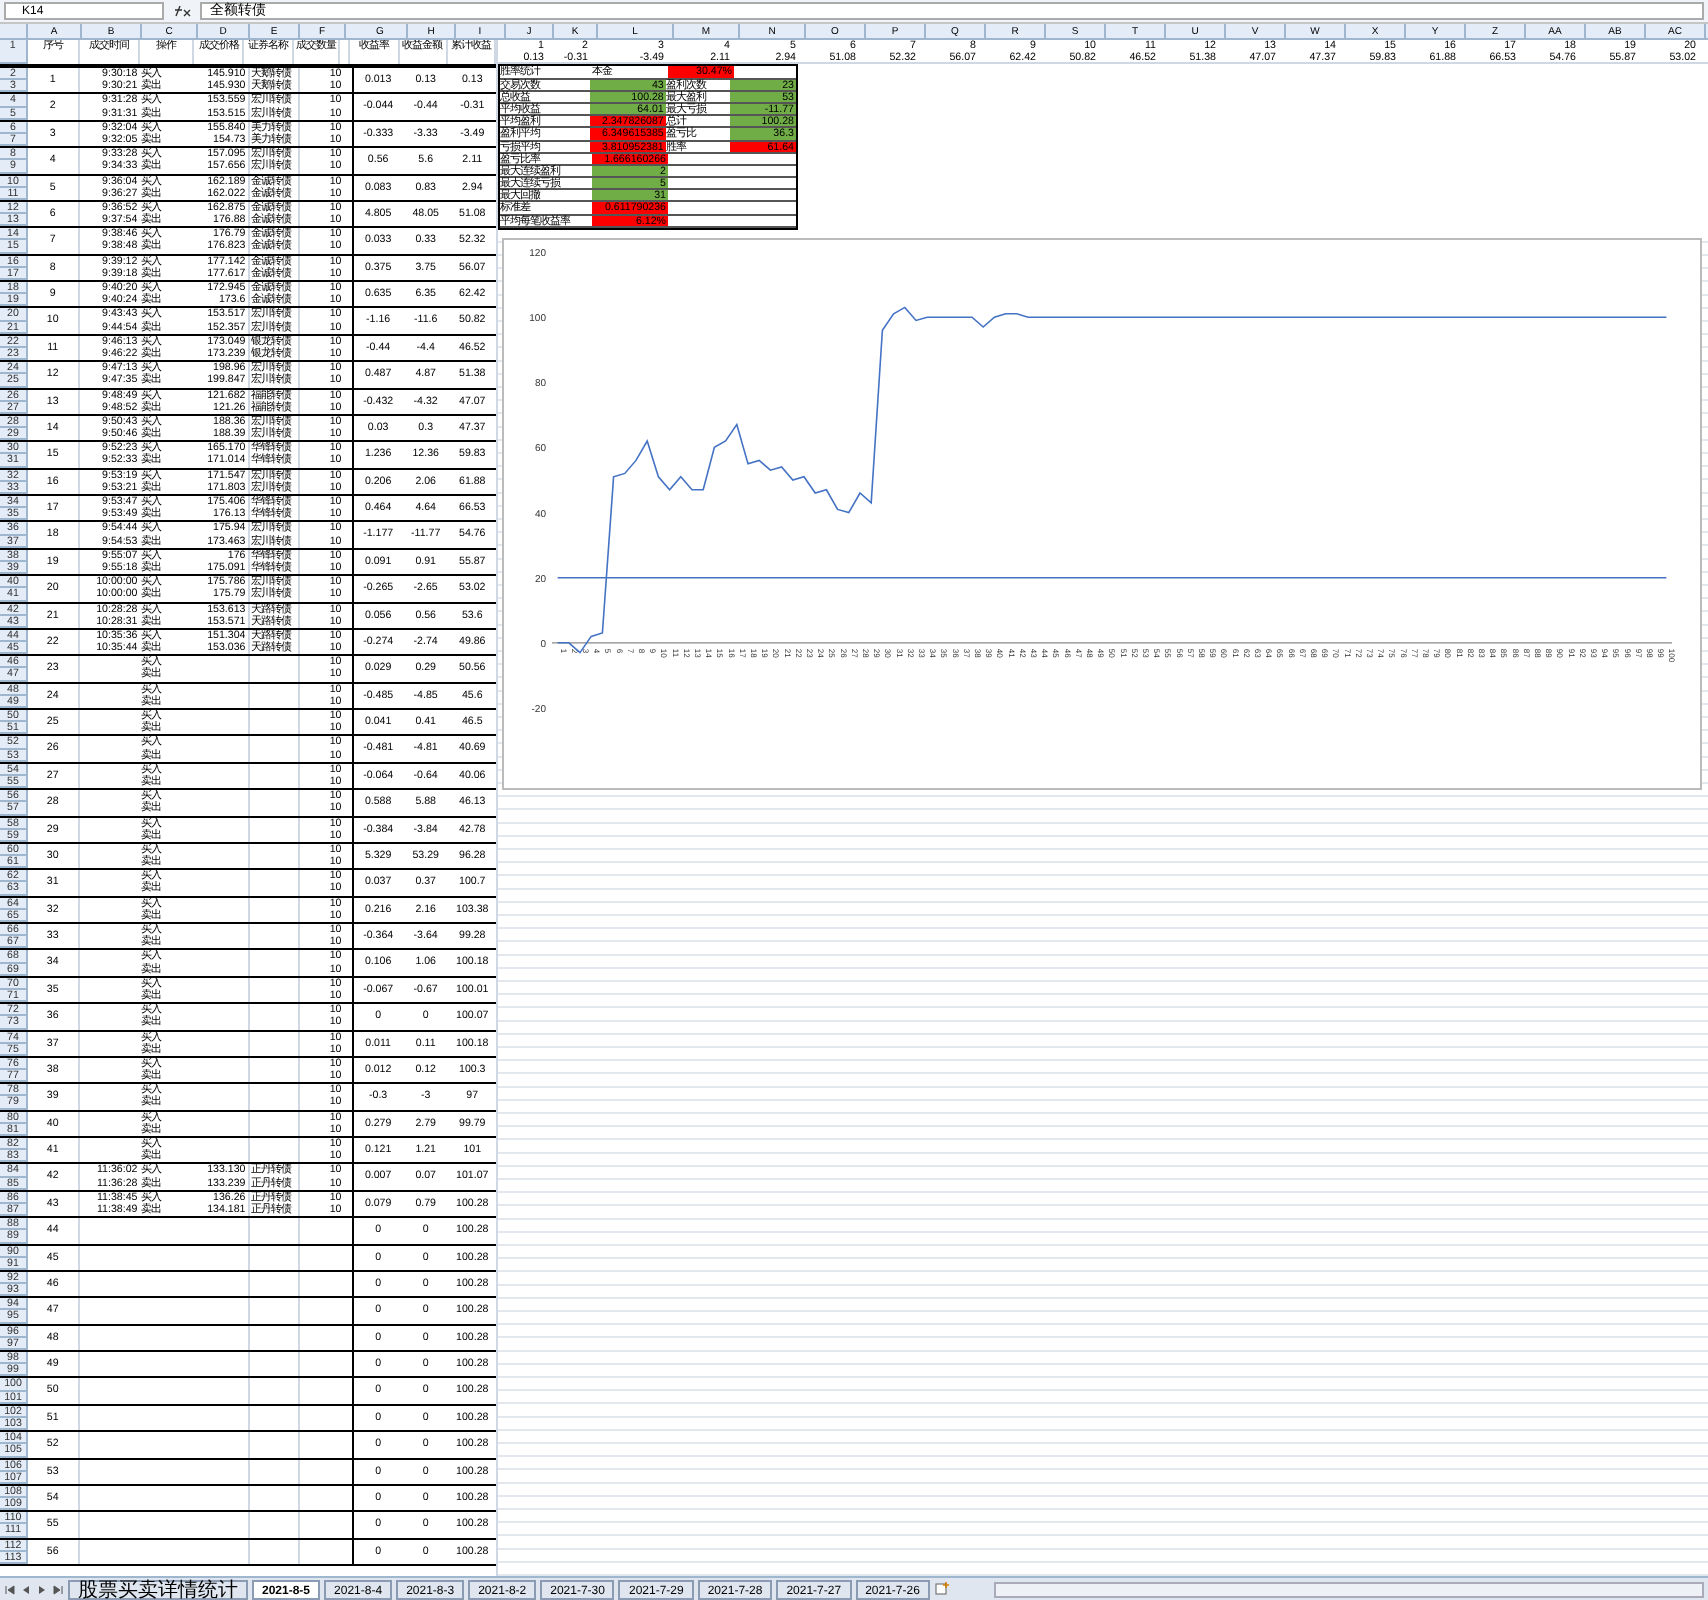 The width and height of the screenshot is (1708, 1600). I want to click on fx-icon, so click(182, 11).